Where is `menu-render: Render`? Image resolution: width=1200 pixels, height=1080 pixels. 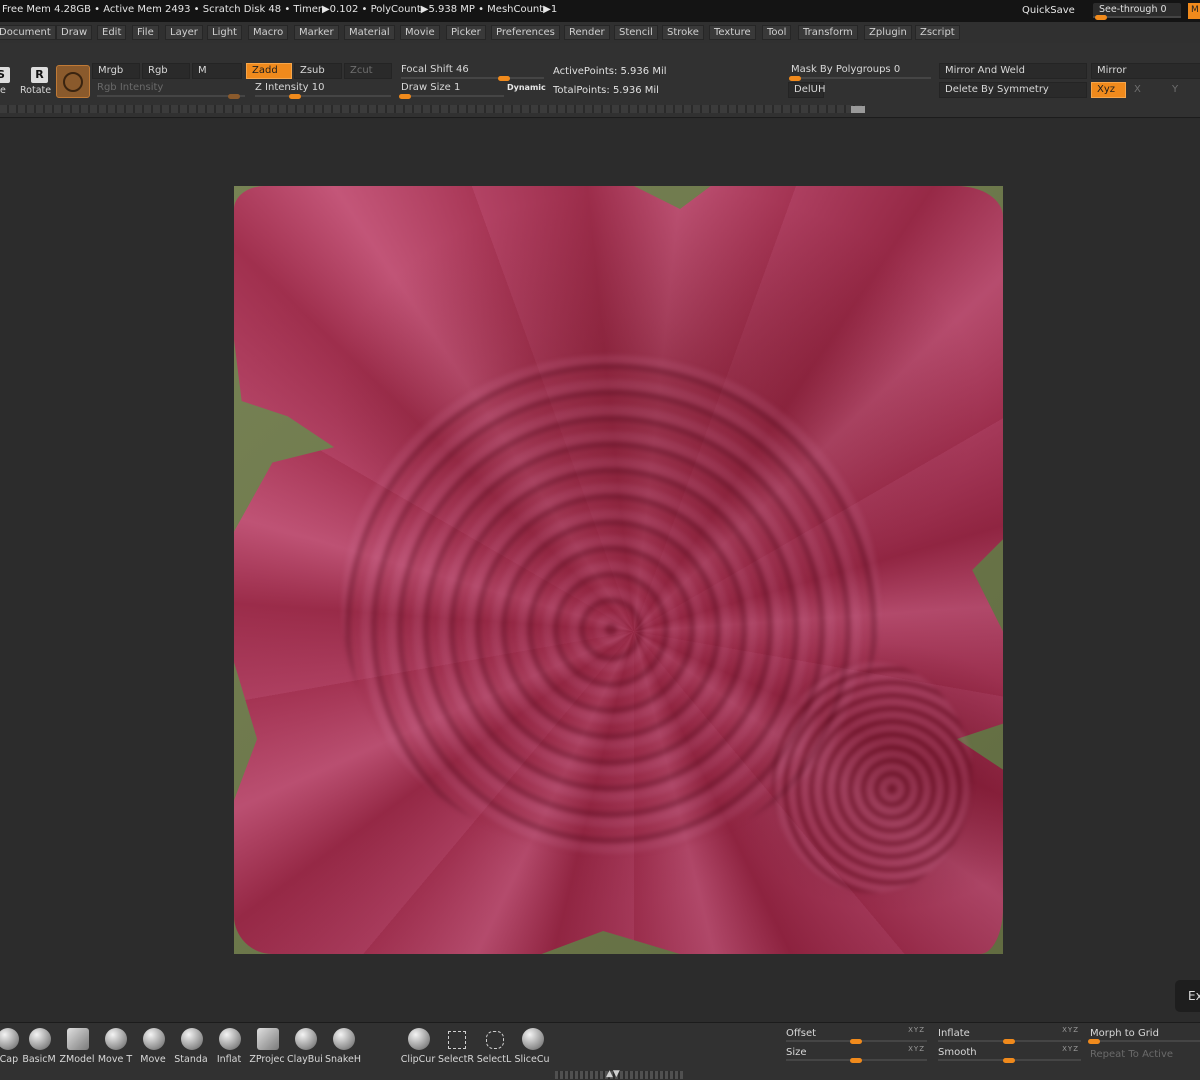 menu-render: Render is located at coordinates (587, 32).